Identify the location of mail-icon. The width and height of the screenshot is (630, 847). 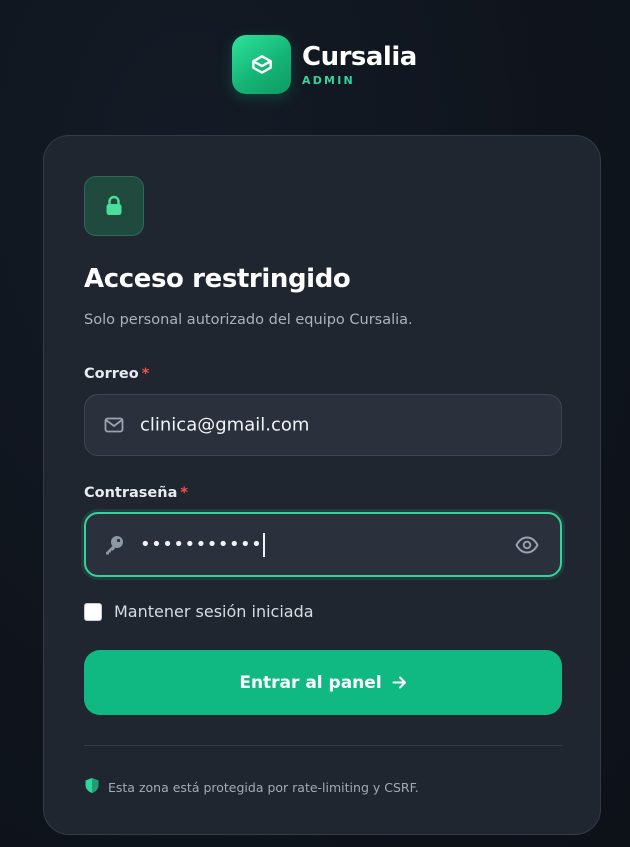
(114, 425).